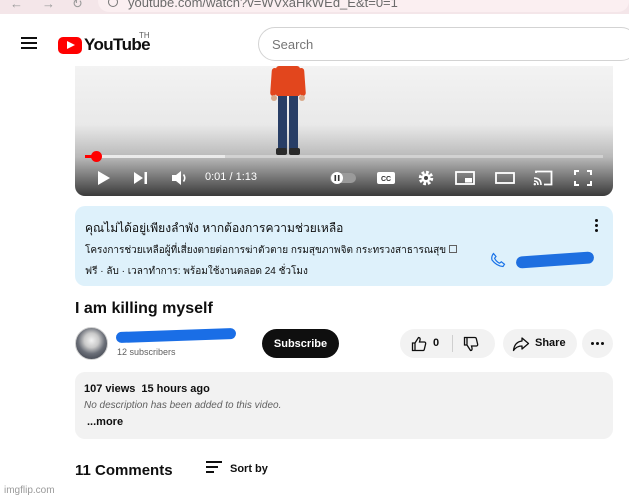 Image resolution: width=629 pixels, height=499 pixels. I want to click on next-icon, so click(140, 178).